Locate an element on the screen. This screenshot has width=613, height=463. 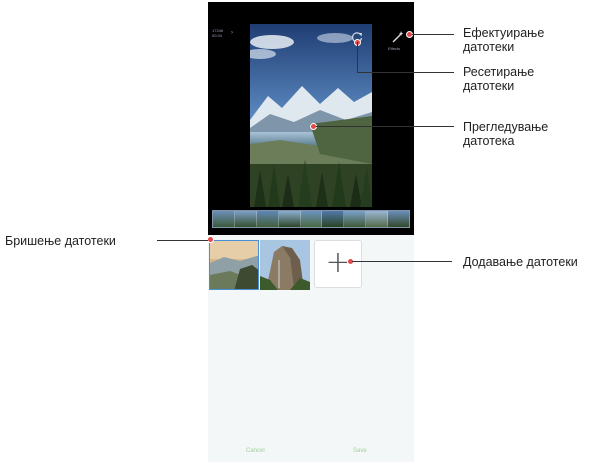
effects-caption: Effects is located at coordinates (394, 48).